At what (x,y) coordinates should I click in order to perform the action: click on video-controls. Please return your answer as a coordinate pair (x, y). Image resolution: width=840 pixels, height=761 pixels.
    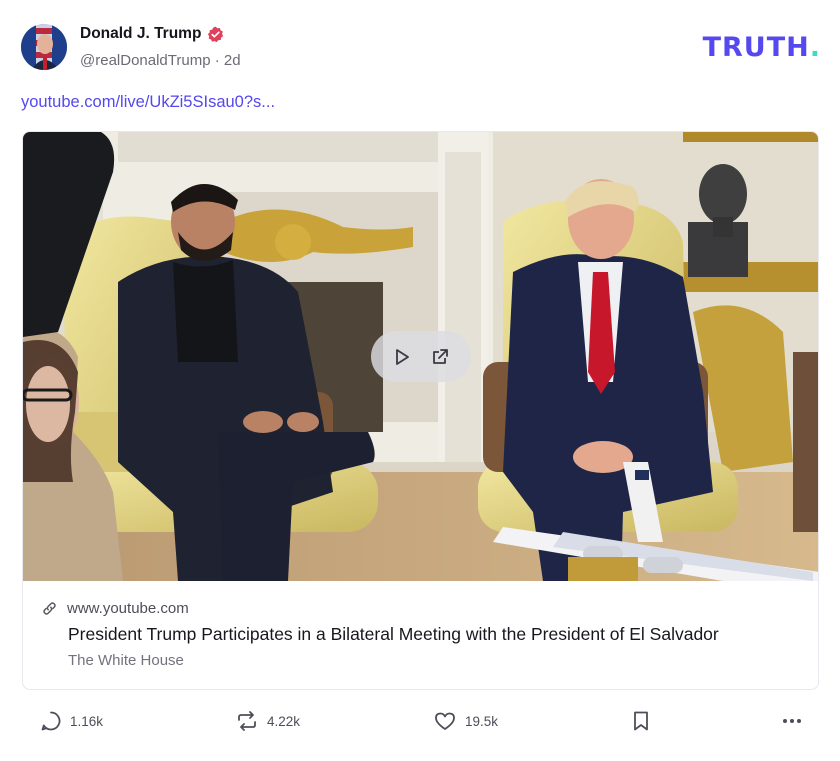
    Looking at the image, I should click on (421, 356).